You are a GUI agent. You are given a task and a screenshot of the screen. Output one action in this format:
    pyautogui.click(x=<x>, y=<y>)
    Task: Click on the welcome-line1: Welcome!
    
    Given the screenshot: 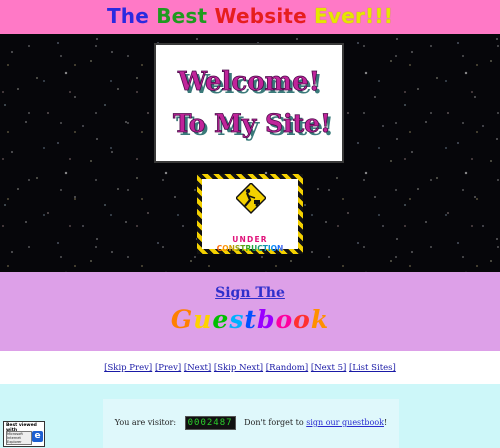 What is the action you would take?
    pyautogui.click(x=248, y=82)
    